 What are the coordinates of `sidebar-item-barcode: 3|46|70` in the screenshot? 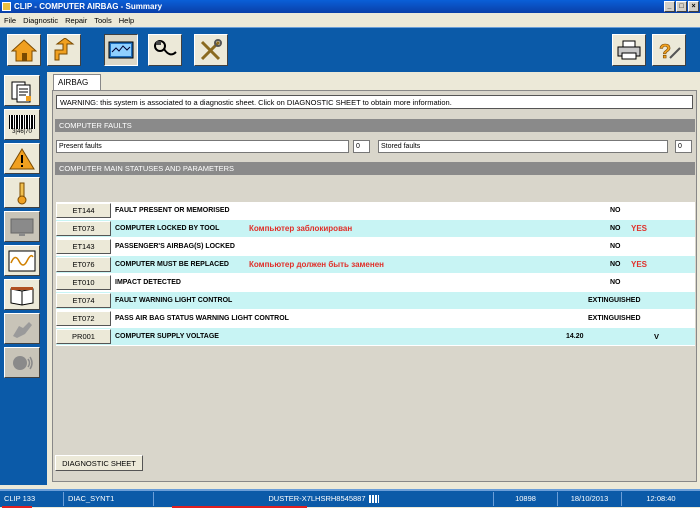 It's located at (22, 124).